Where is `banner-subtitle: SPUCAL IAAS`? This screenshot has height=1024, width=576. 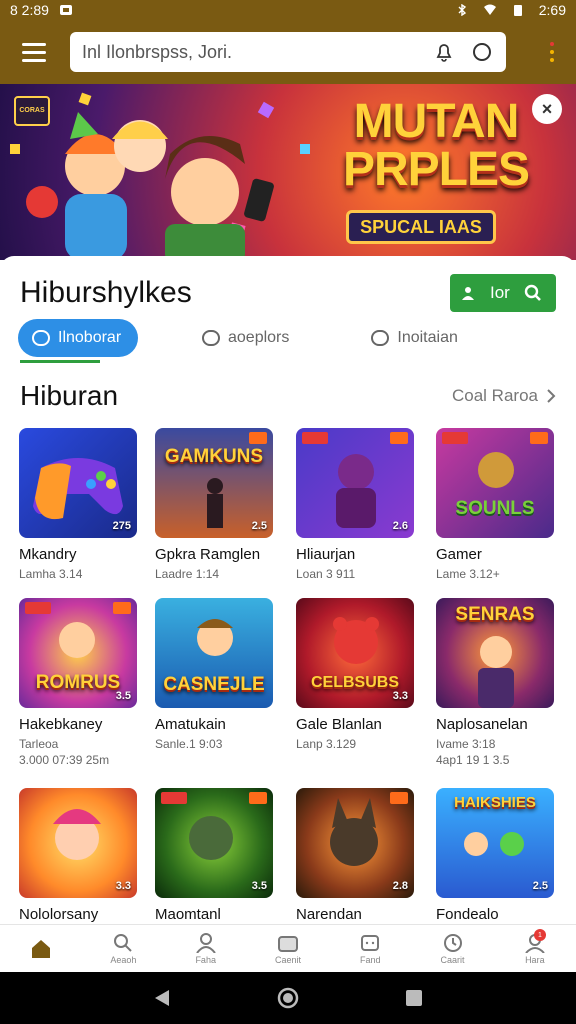 banner-subtitle: SPUCAL IAAS is located at coordinates (421, 227).